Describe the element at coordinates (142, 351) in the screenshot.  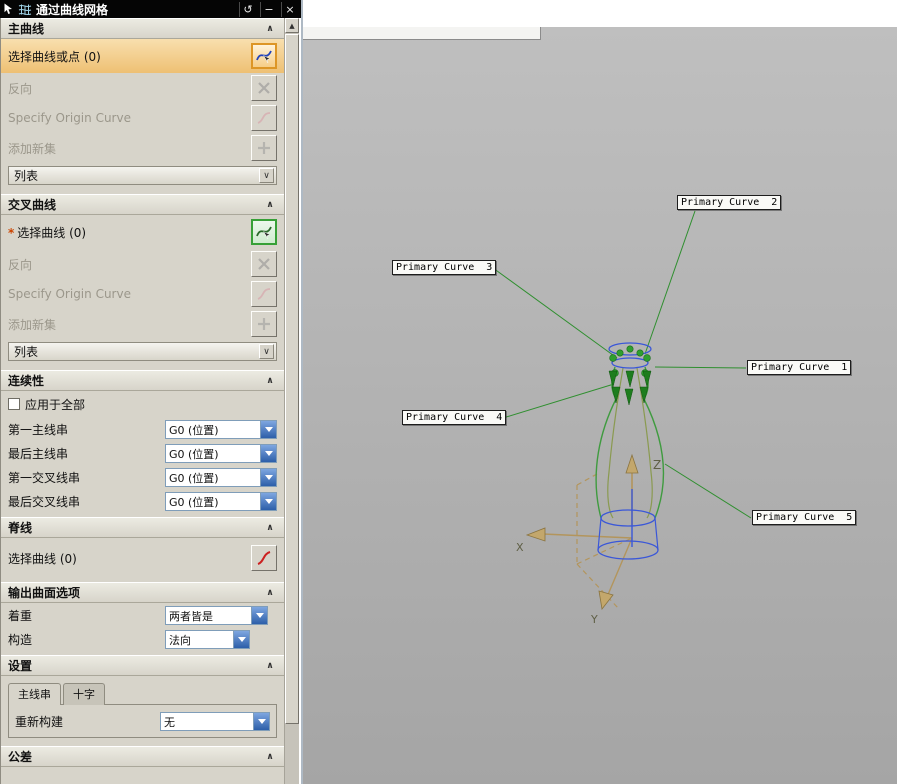
I see `cross-list-expander: 列表 ∨` at that location.